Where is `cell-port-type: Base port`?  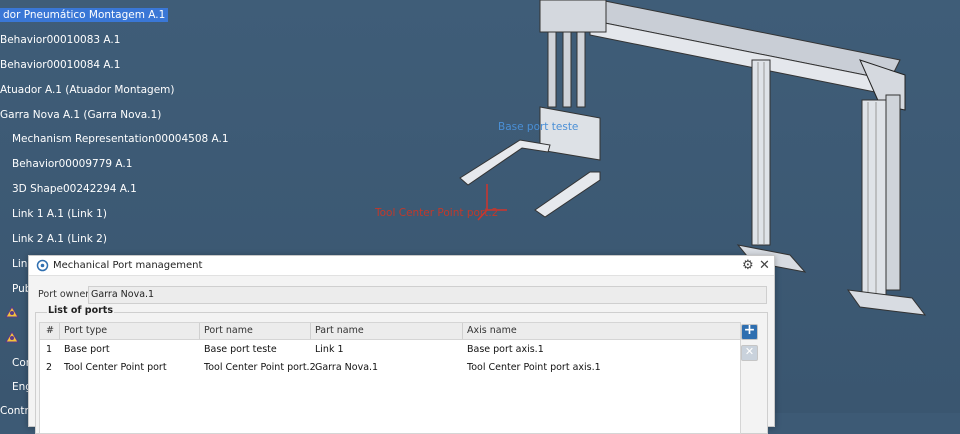 cell-port-type: Base port is located at coordinates (87, 349).